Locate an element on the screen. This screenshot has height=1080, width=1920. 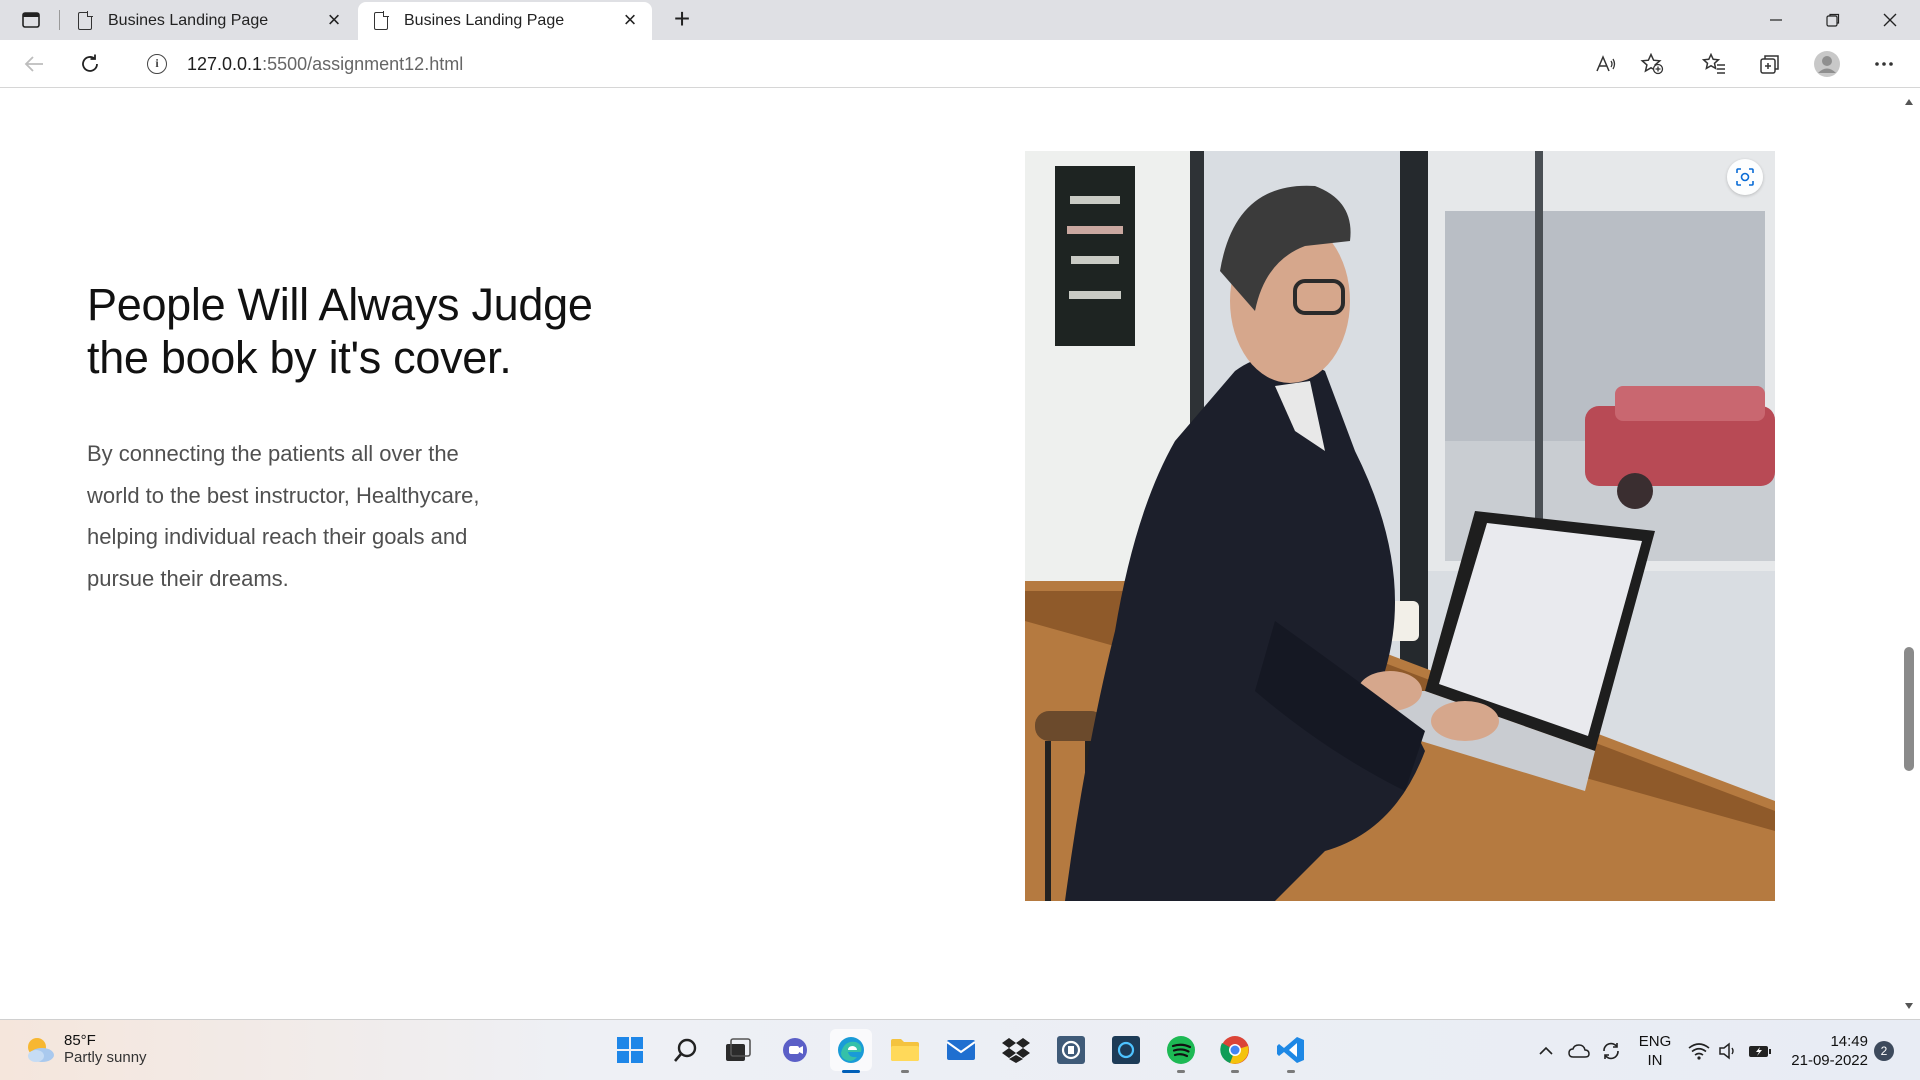
cloud-icon is located at coordinates (1579, 1050).